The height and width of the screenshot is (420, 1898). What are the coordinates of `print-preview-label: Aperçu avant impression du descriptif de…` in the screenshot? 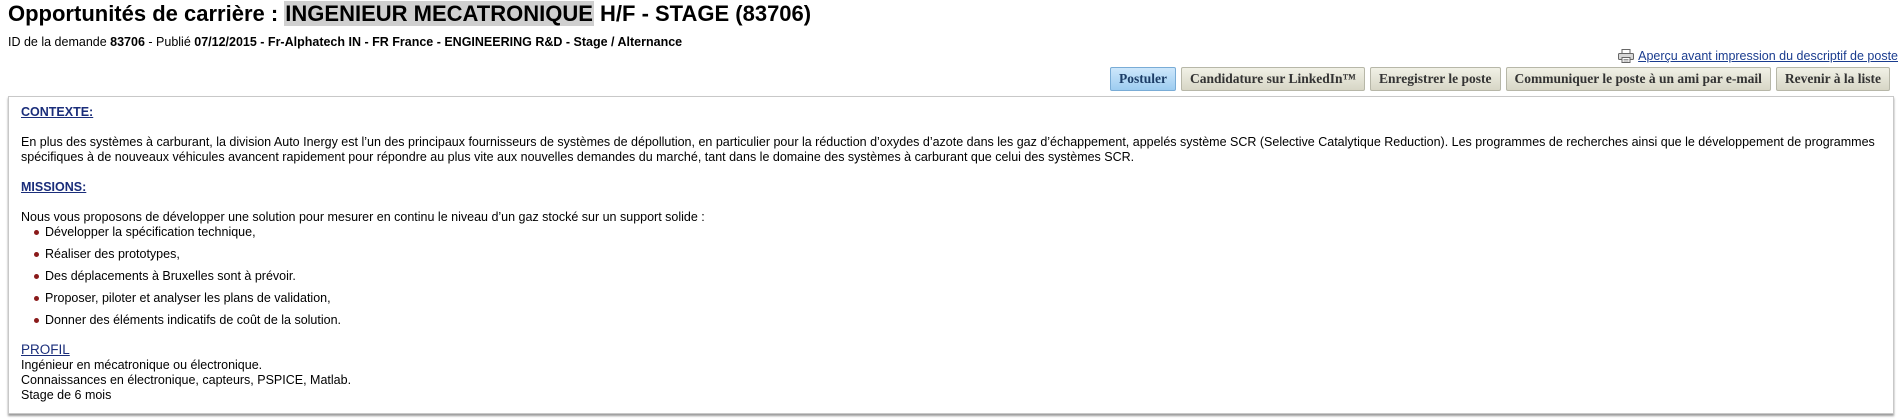 It's located at (1768, 56).